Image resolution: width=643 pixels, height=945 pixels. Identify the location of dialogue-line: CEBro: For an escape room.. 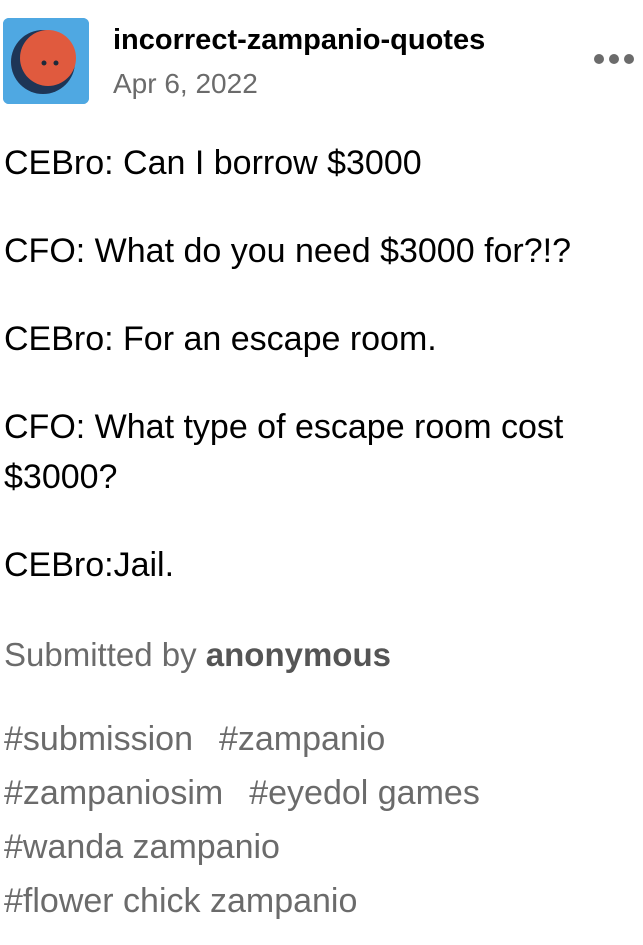
(220, 339).